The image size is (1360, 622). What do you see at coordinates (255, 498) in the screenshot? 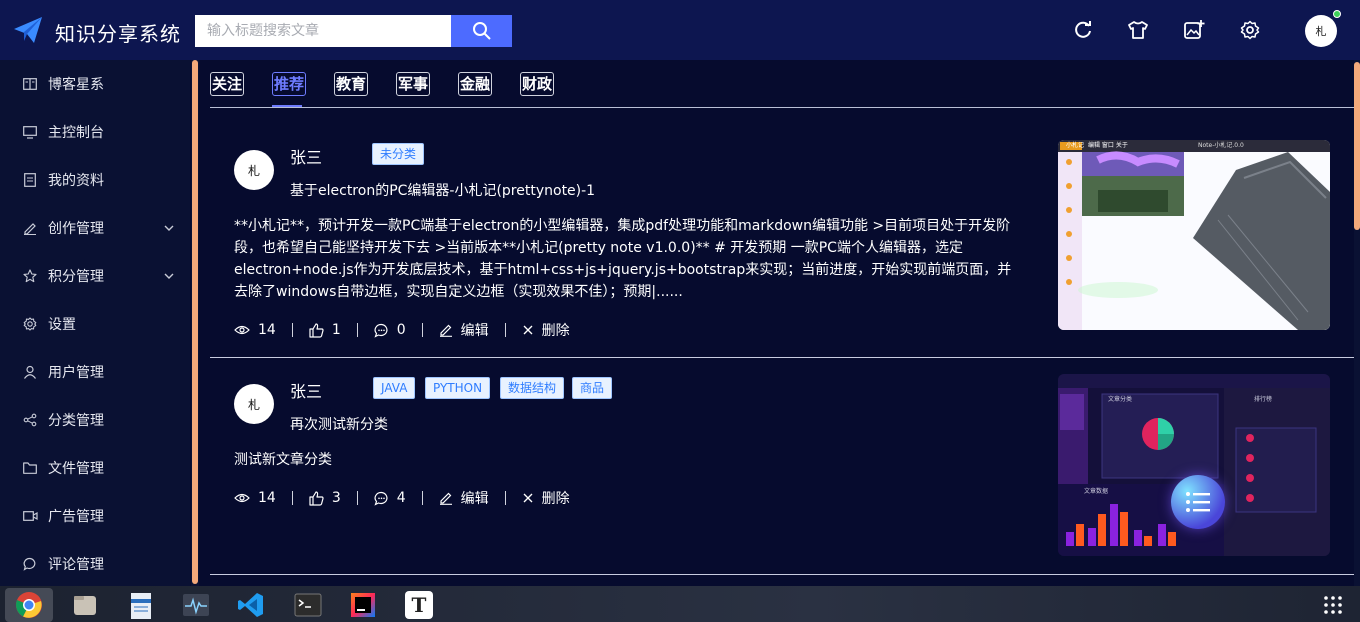
I see `view-count: 14` at bounding box center [255, 498].